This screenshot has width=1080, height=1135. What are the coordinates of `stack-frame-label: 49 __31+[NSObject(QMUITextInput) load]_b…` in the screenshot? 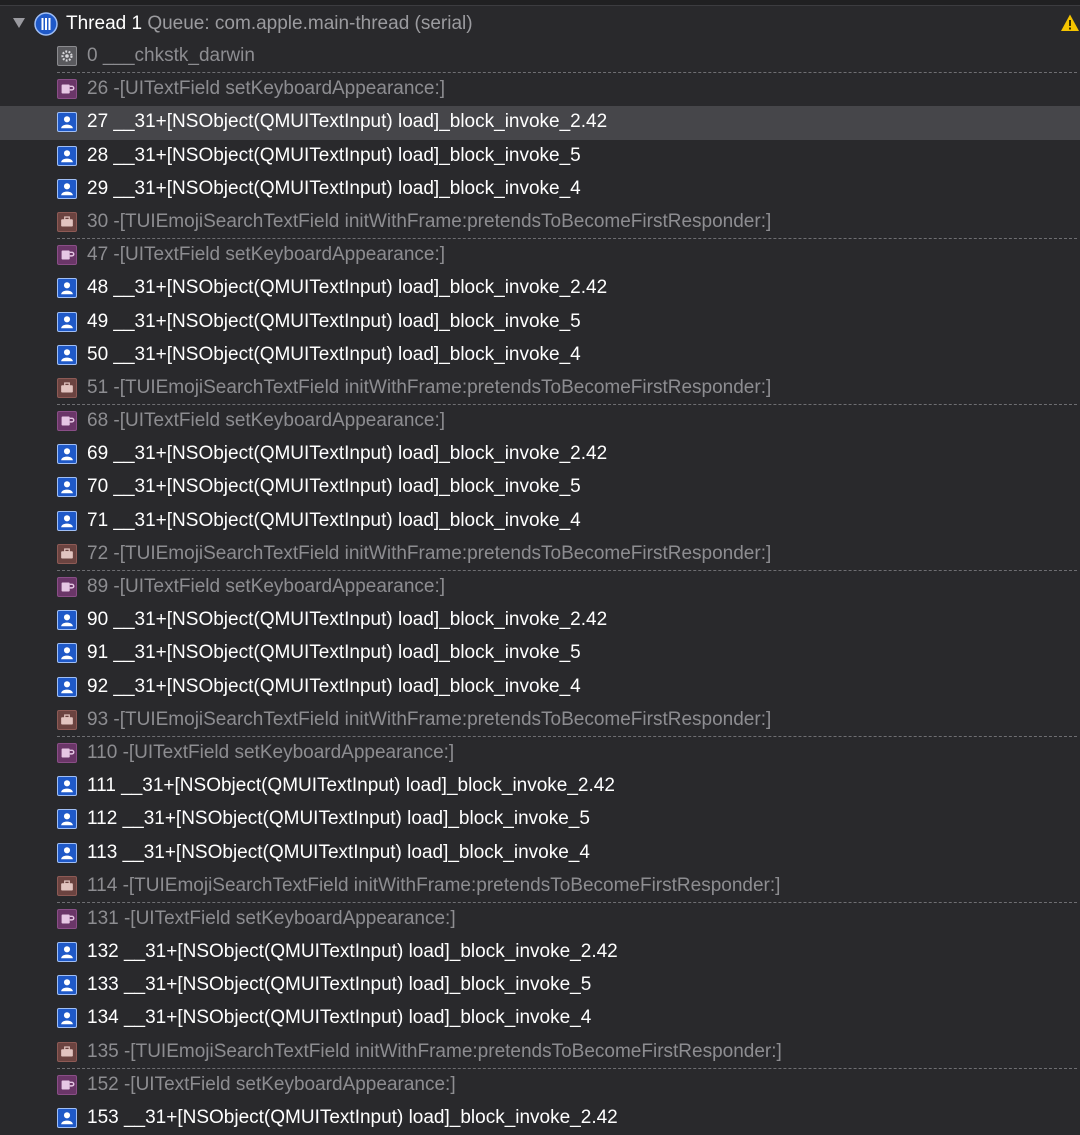 It's located at (334, 321).